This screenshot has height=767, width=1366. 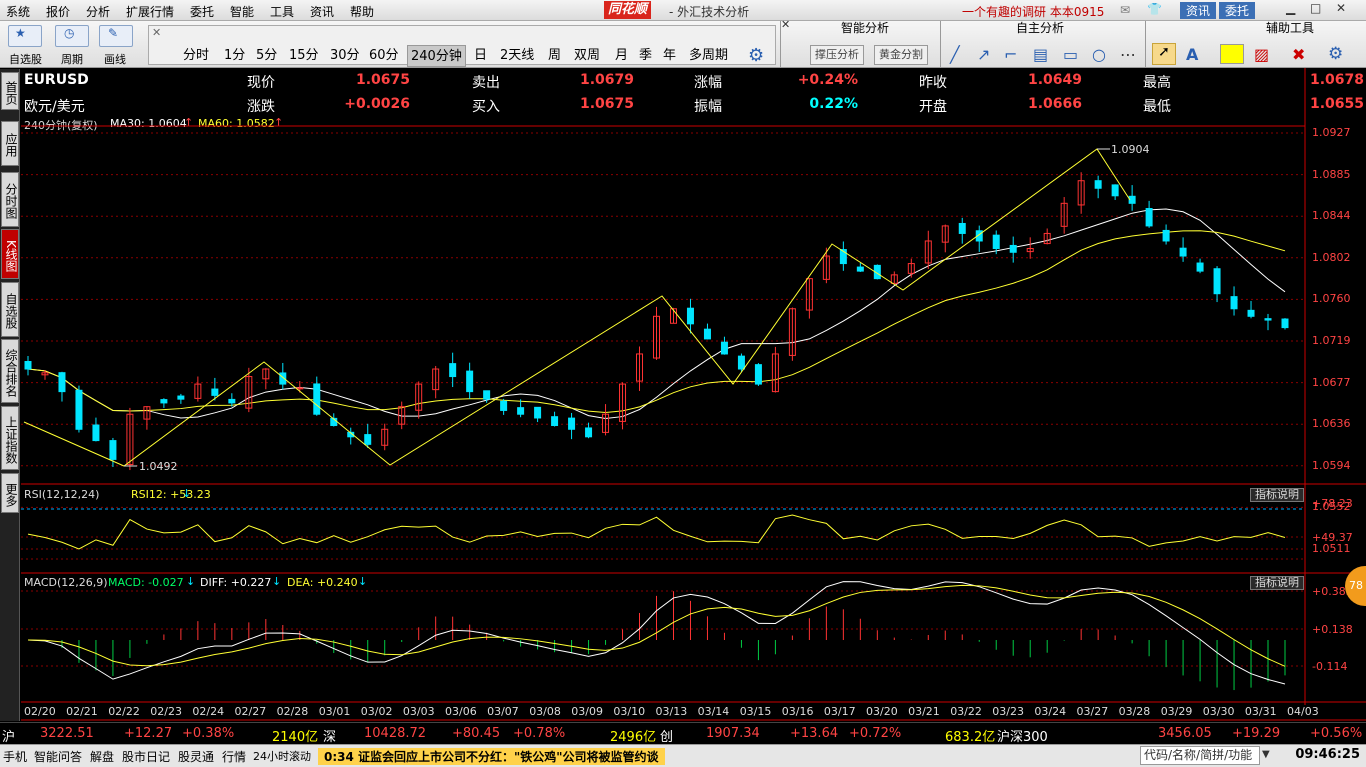 I want to click on tab-apps: 应用, so click(x=10, y=143).